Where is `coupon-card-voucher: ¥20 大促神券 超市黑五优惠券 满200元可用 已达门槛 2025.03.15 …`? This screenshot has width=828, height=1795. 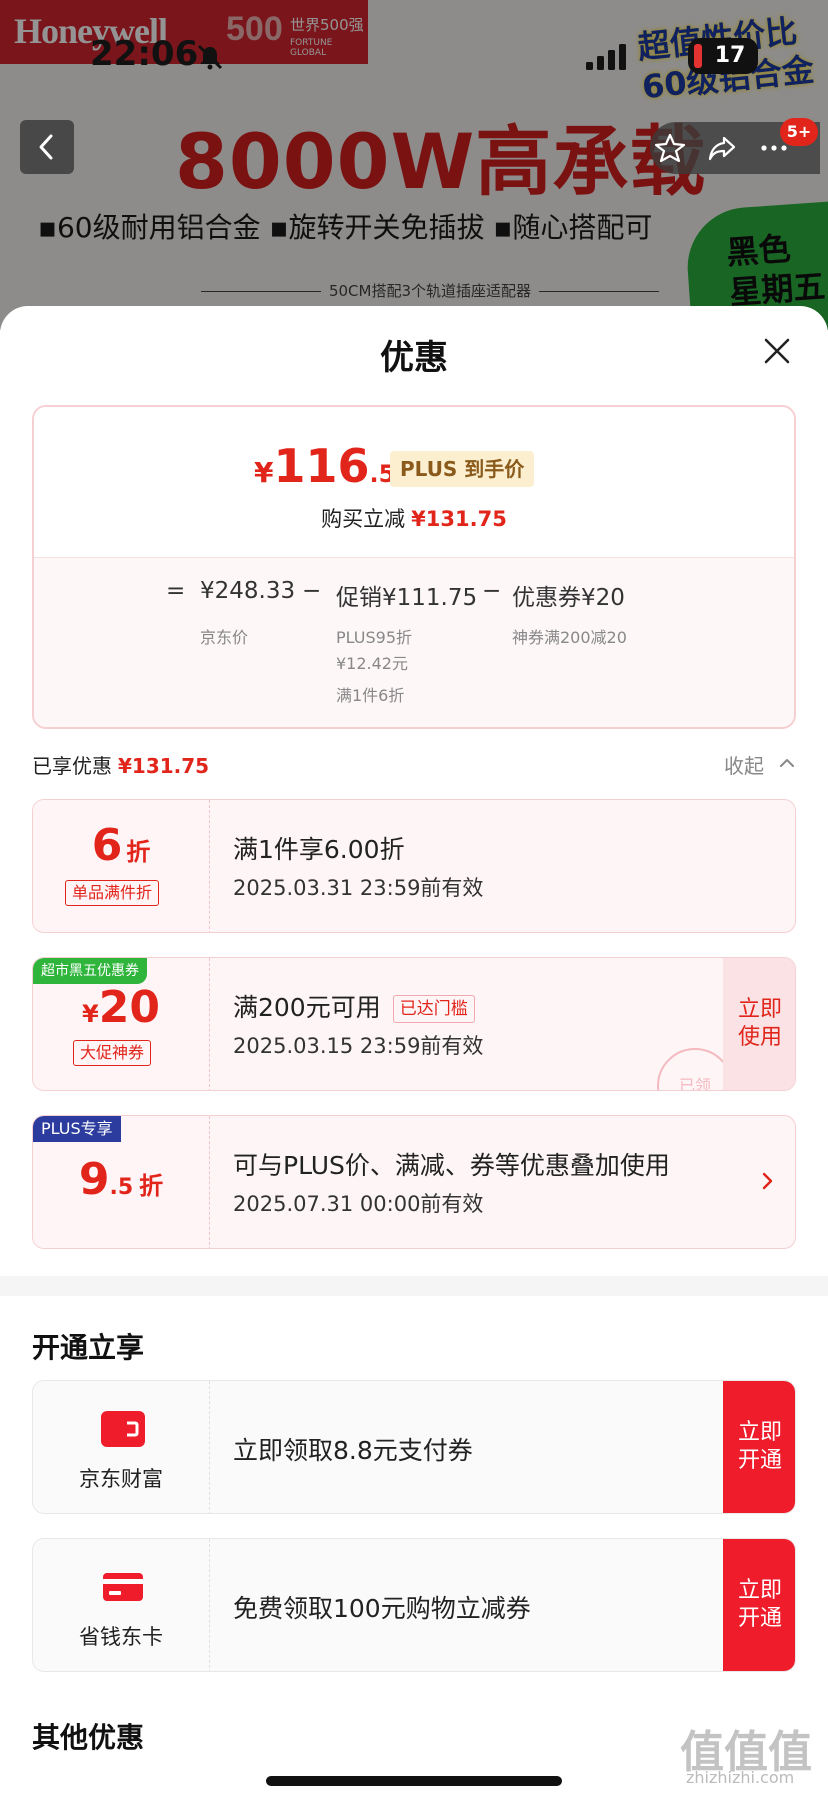 coupon-card-voucher: ¥20 大促神券 超市黑五优惠券 满200元可用 已达门槛 2025.03.15 … is located at coordinates (414, 1024).